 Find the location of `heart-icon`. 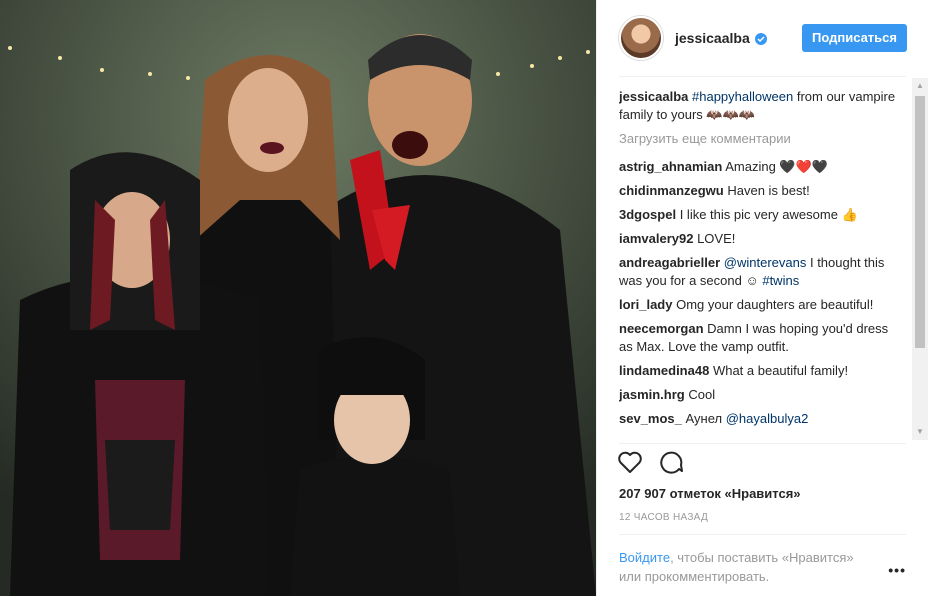

heart-icon is located at coordinates (630, 462).